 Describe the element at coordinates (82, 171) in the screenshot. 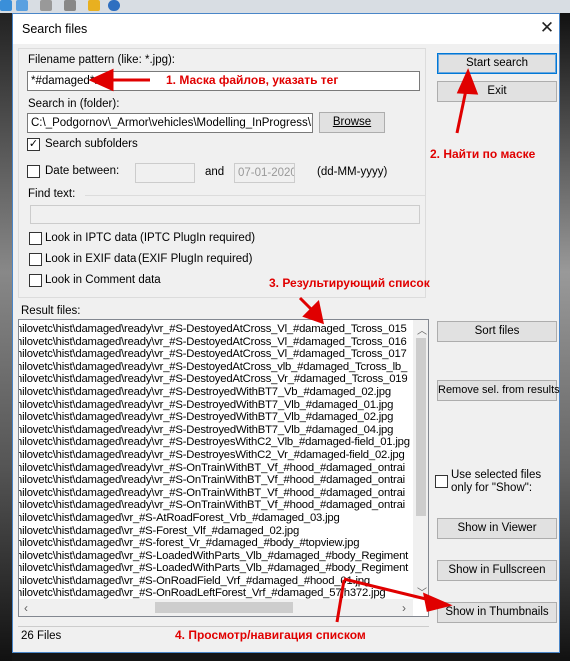

I see `date-between-label: Date between:` at that location.